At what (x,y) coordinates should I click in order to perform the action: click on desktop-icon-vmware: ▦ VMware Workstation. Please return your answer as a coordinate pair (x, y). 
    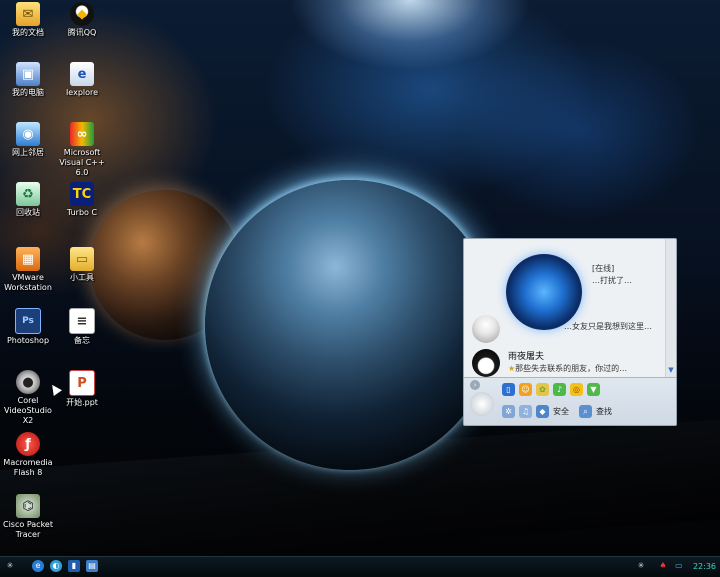
    Looking at the image, I should click on (28, 270).